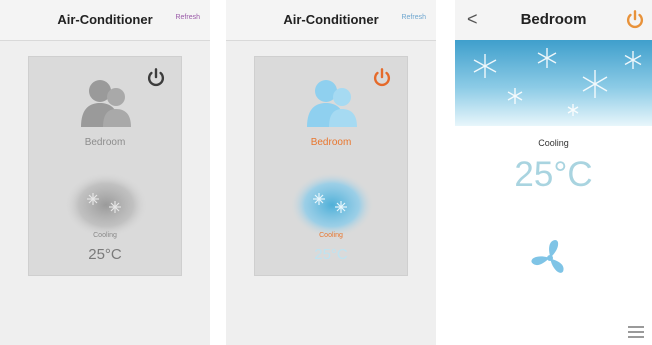 The height and width of the screenshot is (345, 652). What do you see at coordinates (553, 83) in the screenshot?
I see `snowflake-banner` at bounding box center [553, 83].